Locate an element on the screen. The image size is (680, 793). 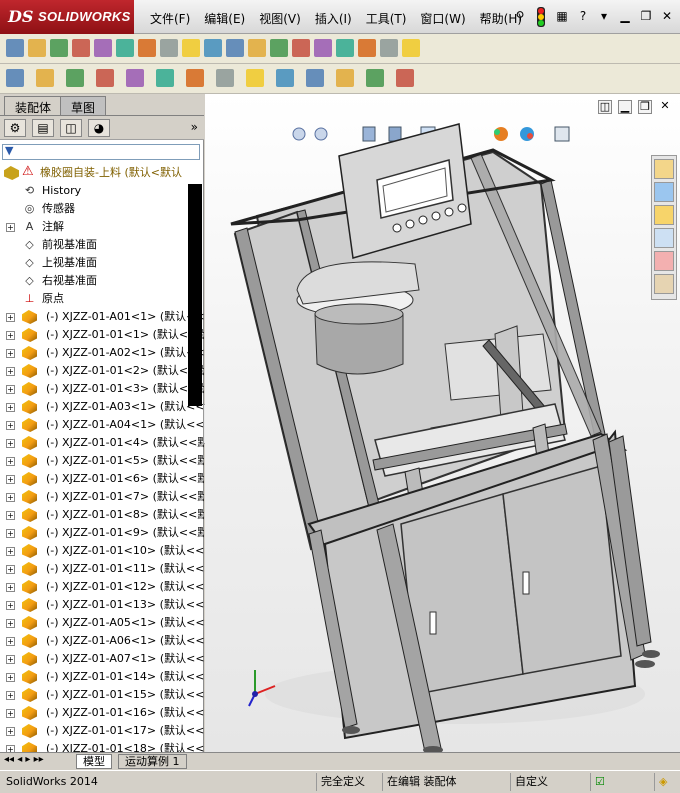
nav-arrows: ◂◂ ◂ ▸ ▸▸ is located at coordinates (24, 759).